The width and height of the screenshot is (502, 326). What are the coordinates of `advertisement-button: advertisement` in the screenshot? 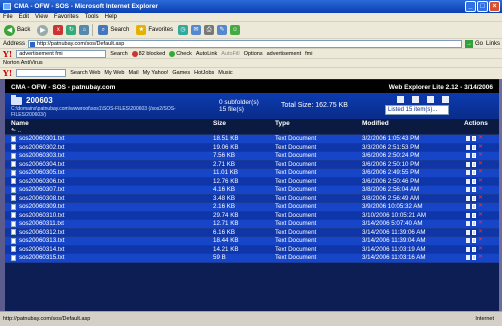 It's located at (284, 54).